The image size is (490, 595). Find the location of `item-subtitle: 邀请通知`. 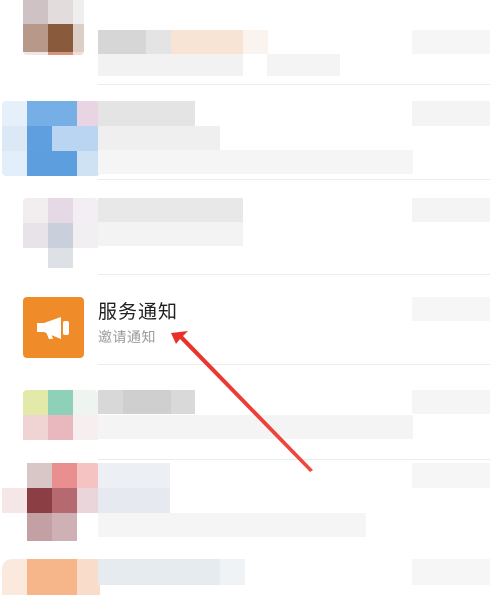

item-subtitle: 邀请通知 is located at coordinates (127, 338).